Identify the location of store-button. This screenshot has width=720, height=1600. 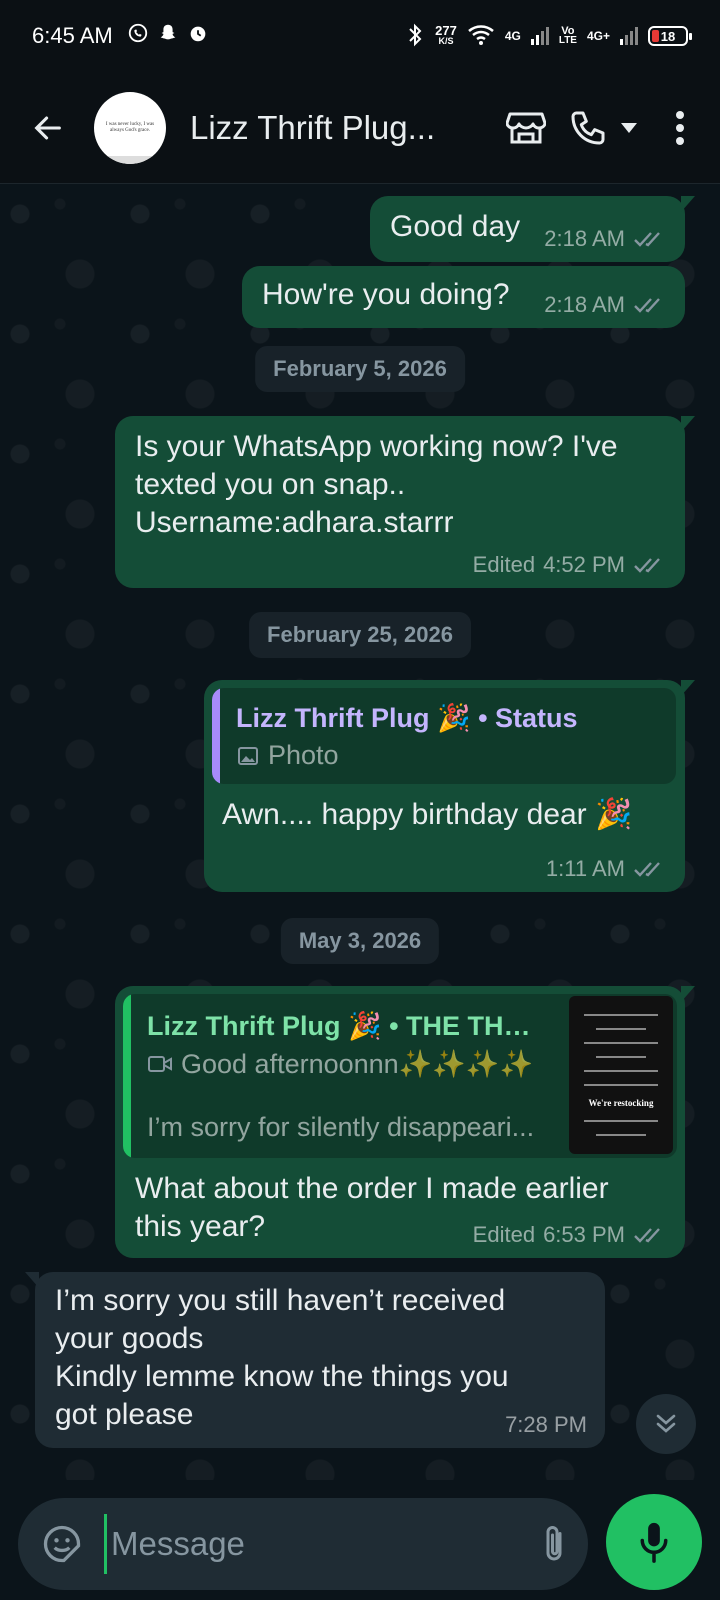
(526, 128).